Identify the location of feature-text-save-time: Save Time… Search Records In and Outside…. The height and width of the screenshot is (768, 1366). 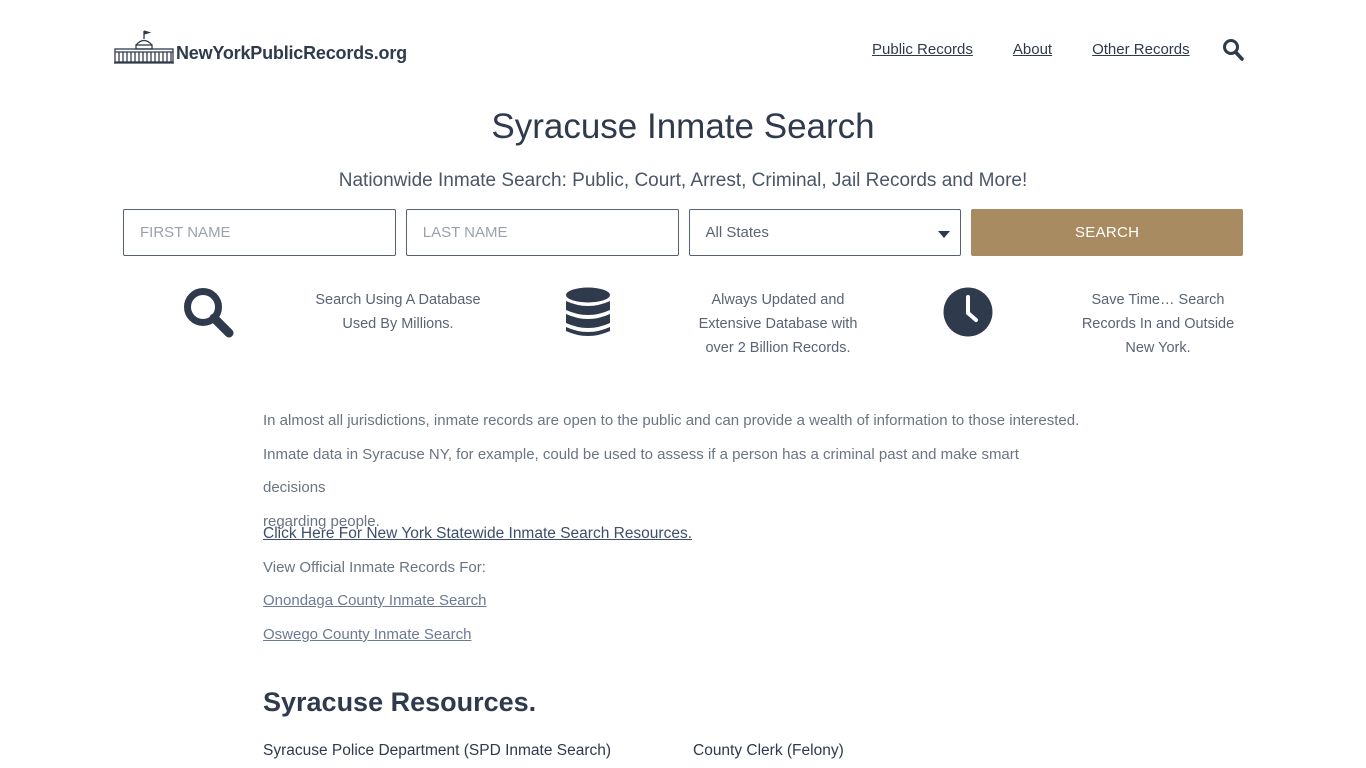
(1158, 324).